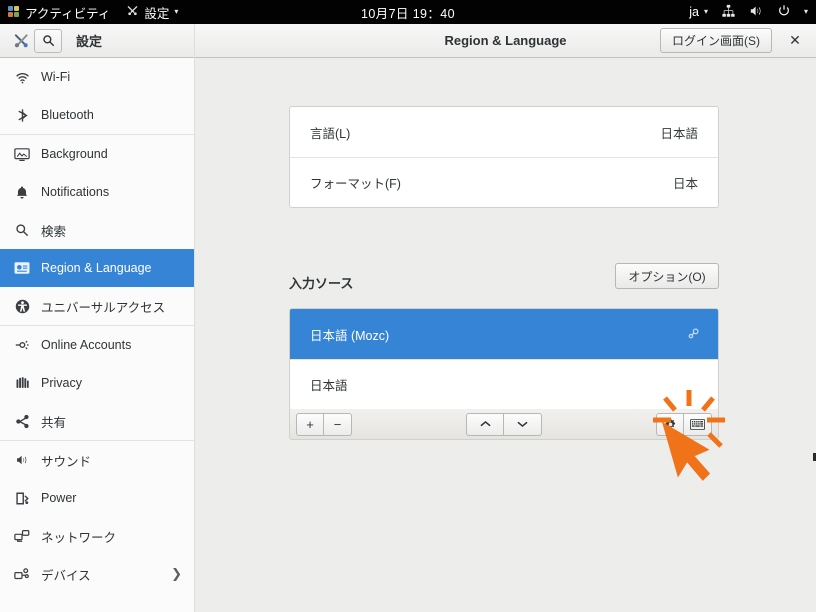 The image size is (816, 612). What do you see at coordinates (22, 268) in the screenshot?
I see `region-language-icon` at bounding box center [22, 268].